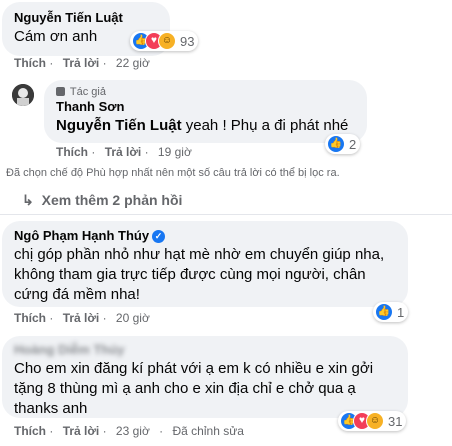 This screenshot has width=452, height=446. I want to click on reaction-summary: 👍 1, so click(391, 312).